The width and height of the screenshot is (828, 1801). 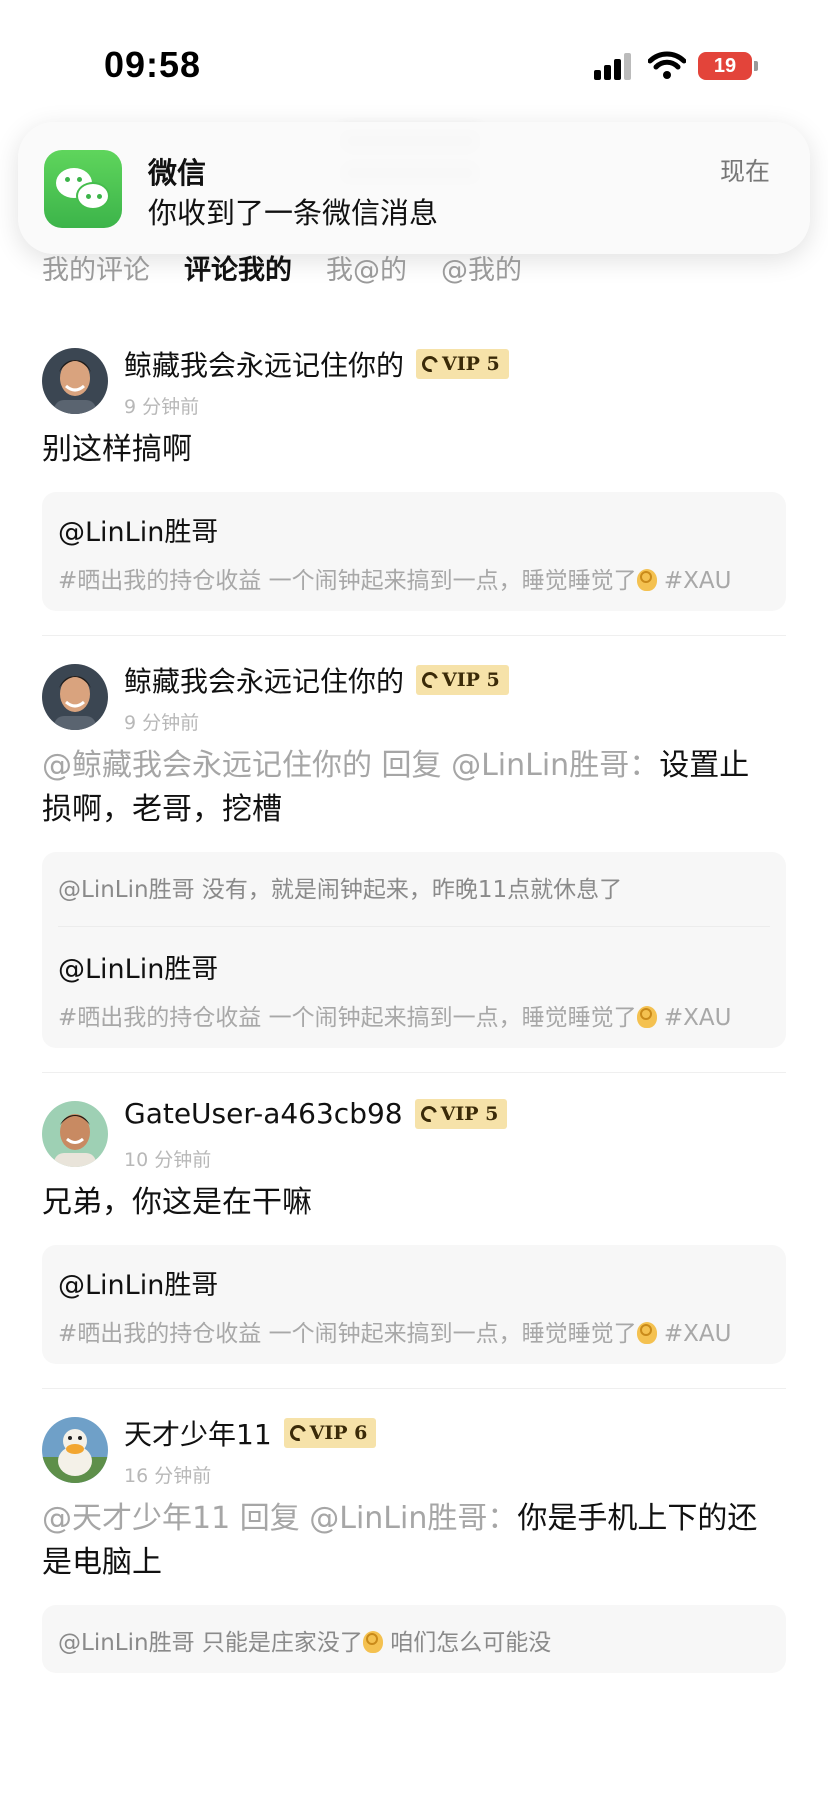 What do you see at coordinates (366, 268) in the screenshot?
I see `tab-i-mentioned: 我@的` at bounding box center [366, 268].